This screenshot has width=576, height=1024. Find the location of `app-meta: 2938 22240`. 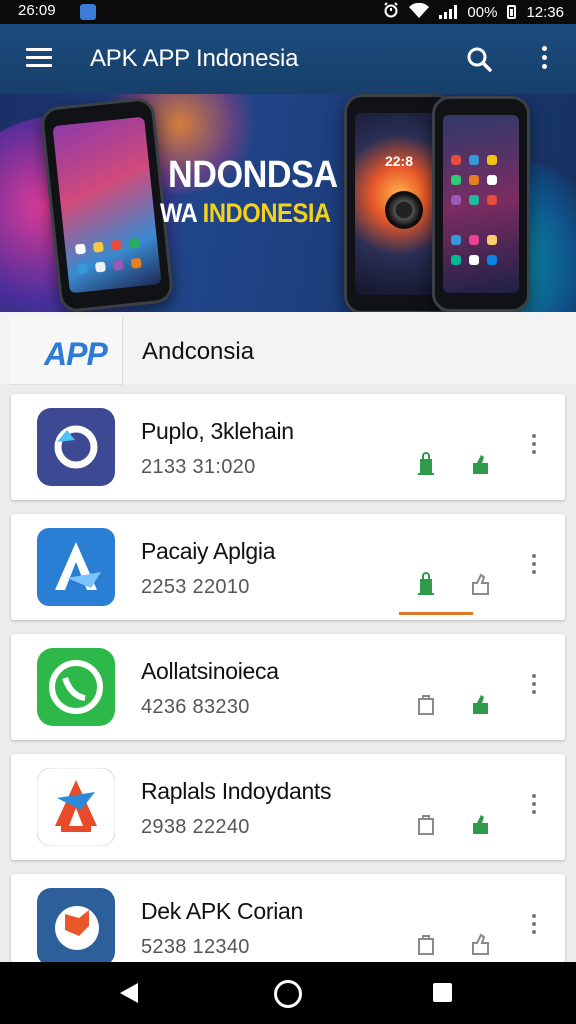

app-meta: 2938 22240 is located at coordinates (195, 827).